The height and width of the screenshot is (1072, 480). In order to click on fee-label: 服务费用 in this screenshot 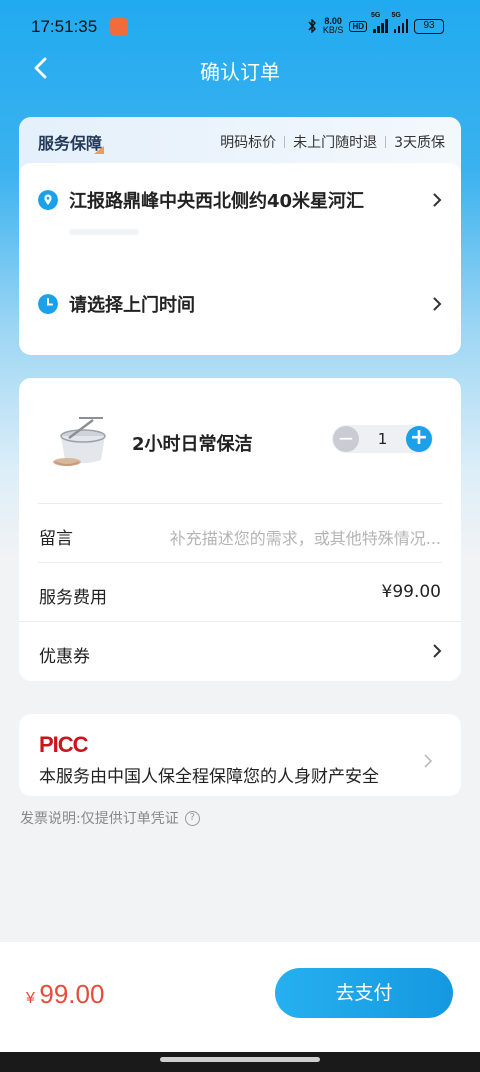, I will do `click(73, 598)`.